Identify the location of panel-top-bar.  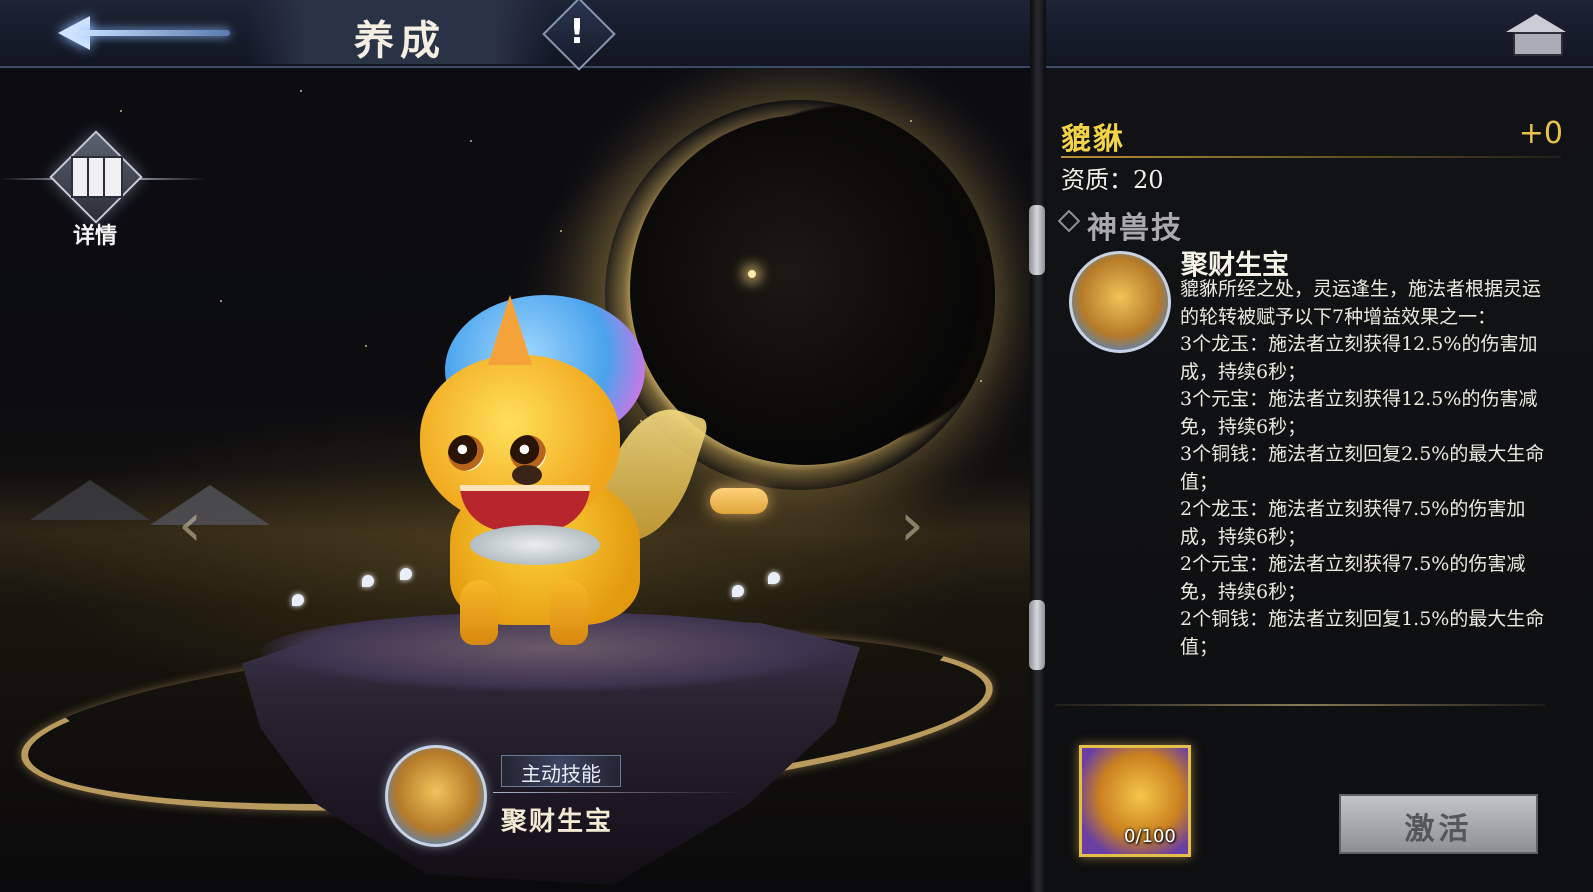
(1319, 34).